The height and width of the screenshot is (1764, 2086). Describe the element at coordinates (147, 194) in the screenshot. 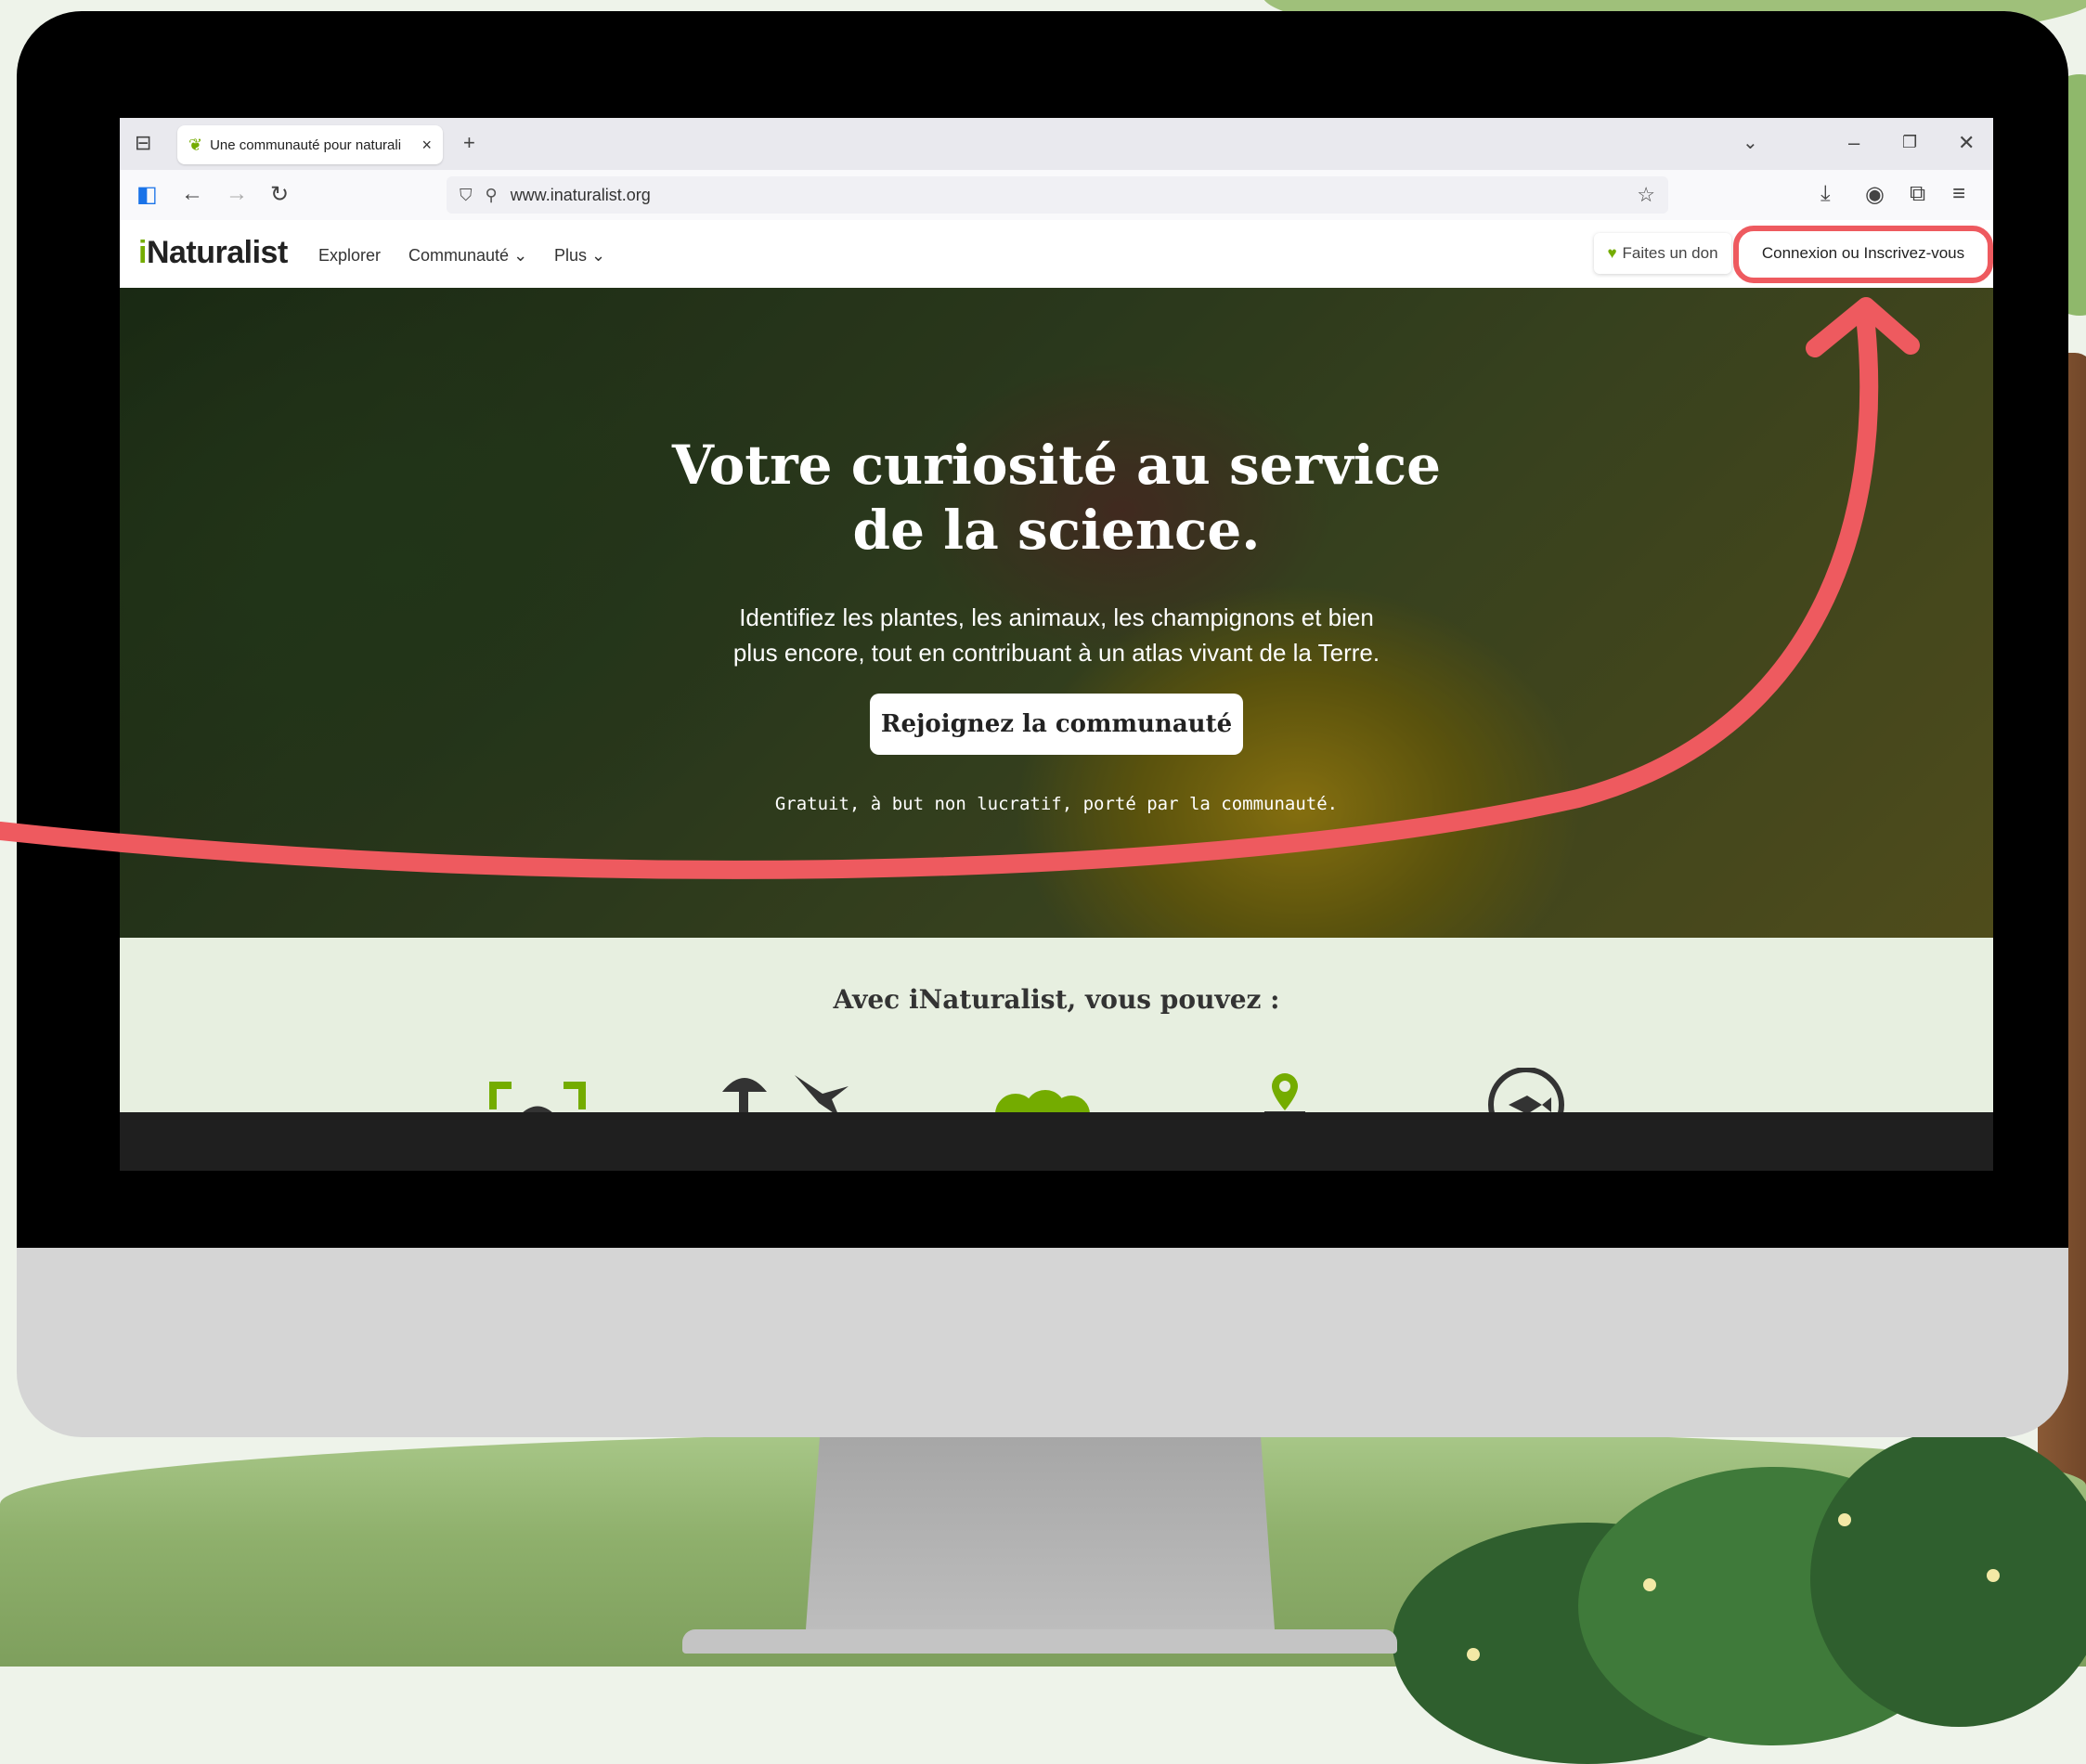

I see `sidebar-icon: ◧` at that location.